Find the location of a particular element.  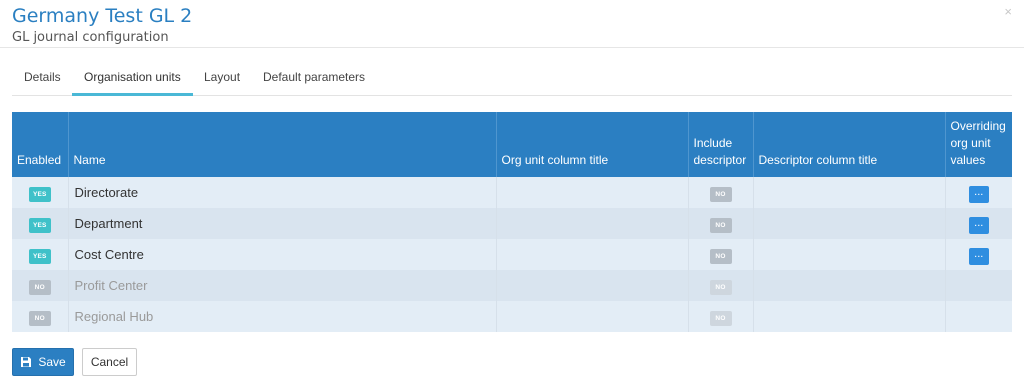

table-row: NO Profit Center NO is located at coordinates (512, 285).